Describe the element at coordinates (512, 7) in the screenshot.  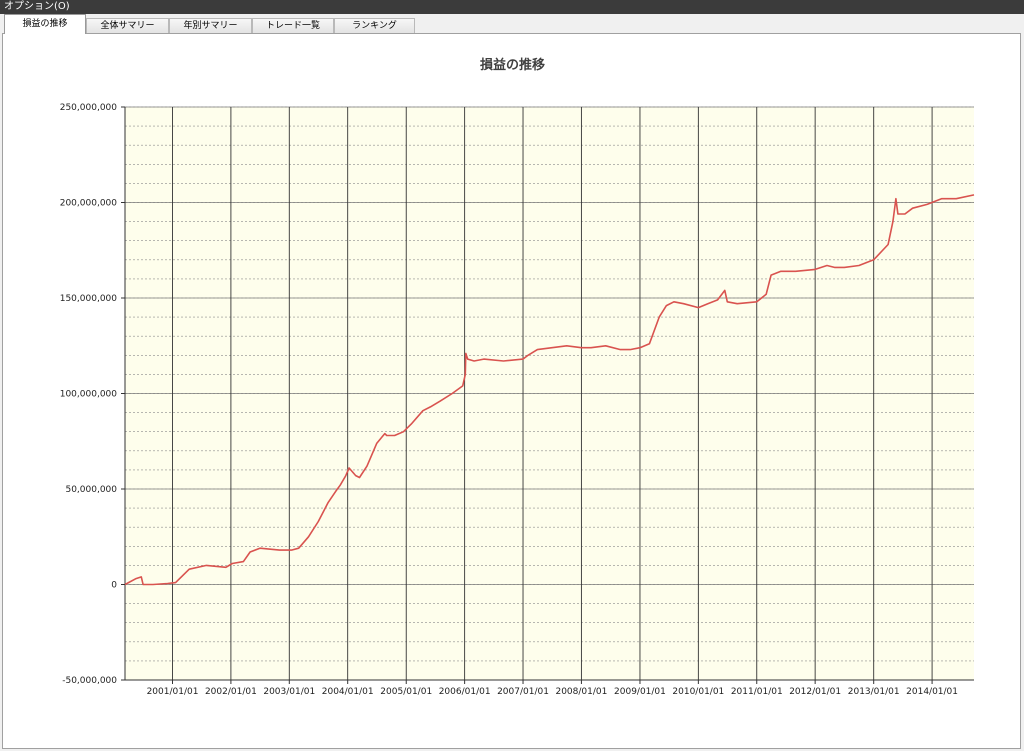
I see `menu-bar: オプション(O)` at that location.